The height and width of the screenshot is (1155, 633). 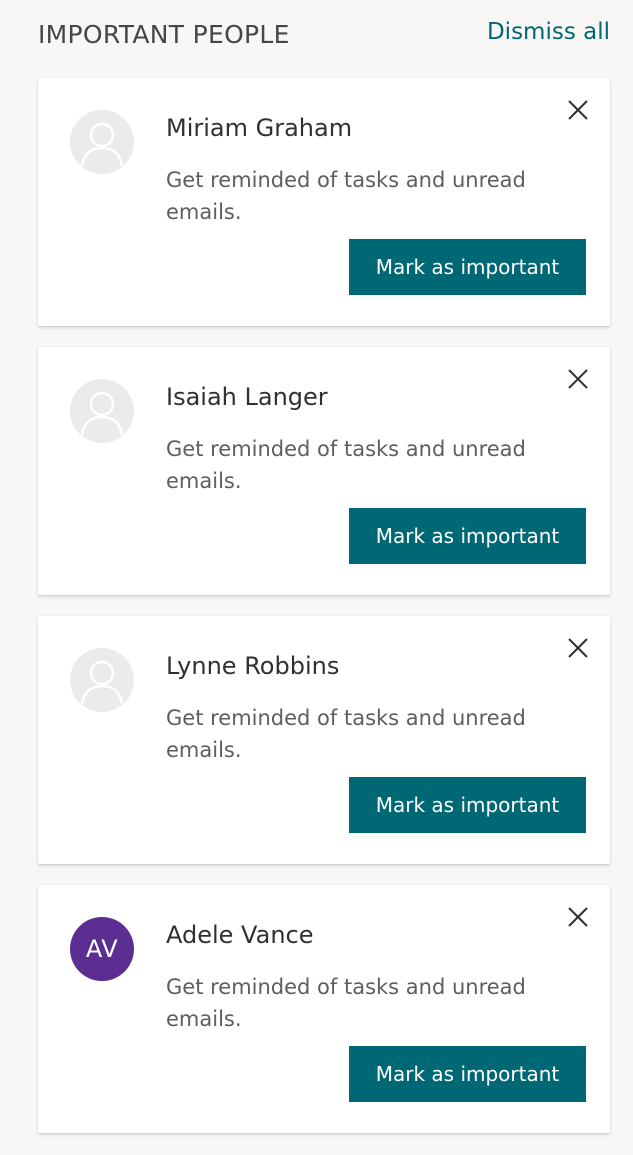 What do you see at coordinates (253, 666) in the screenshot?
I see `person-name: Lynne Robbins` at bounding box center [253, 666].